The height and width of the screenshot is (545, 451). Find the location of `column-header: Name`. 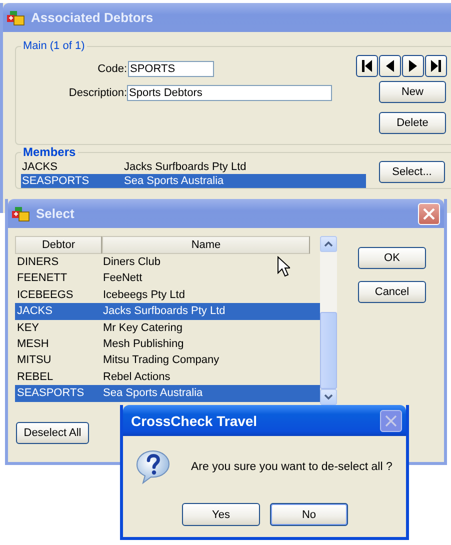

column-header: Name is located at coordinates (206, 245).